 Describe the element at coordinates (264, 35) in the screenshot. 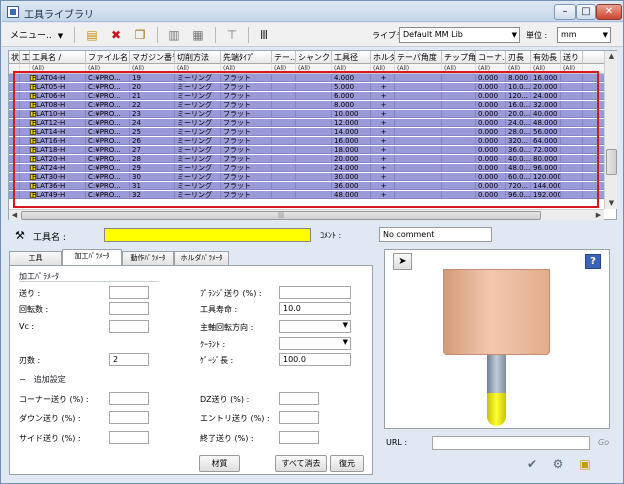

I see `columns-icon: Ⅲ` at that location.